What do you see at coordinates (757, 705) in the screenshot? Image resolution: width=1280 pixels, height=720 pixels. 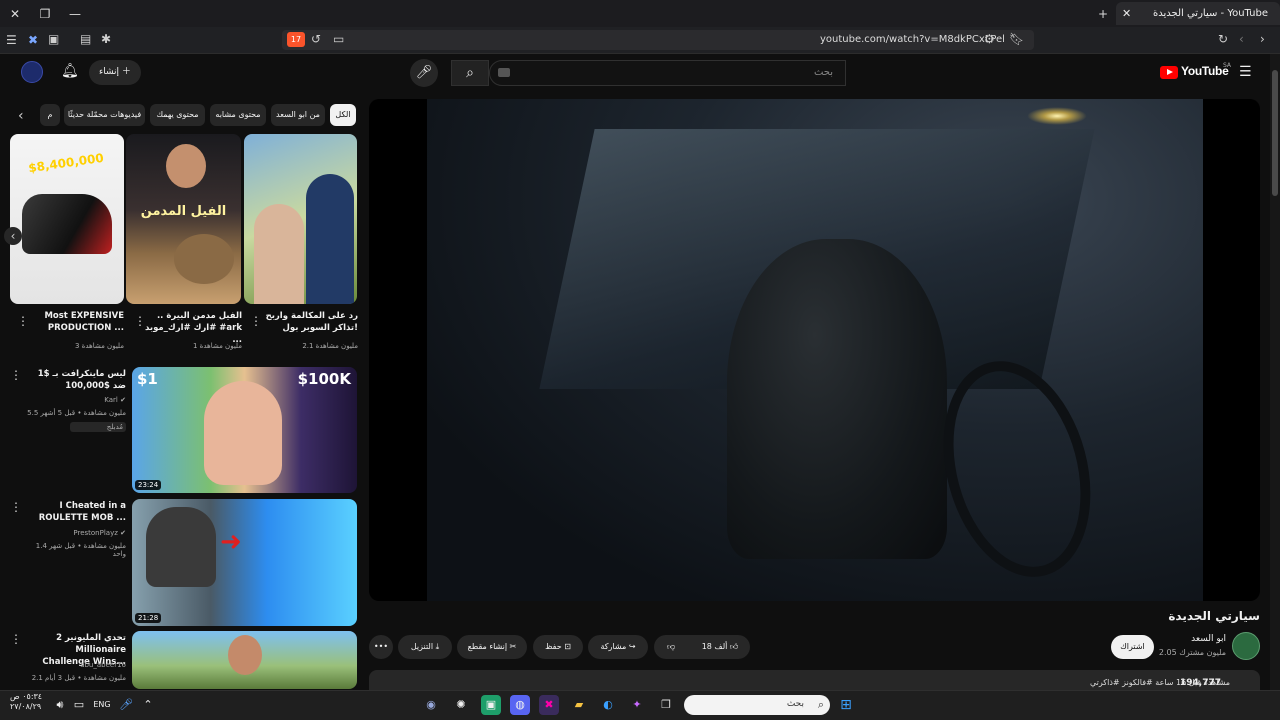 I see `taskbar-search: ⌕ بحث` at bounding box center [757, 705].